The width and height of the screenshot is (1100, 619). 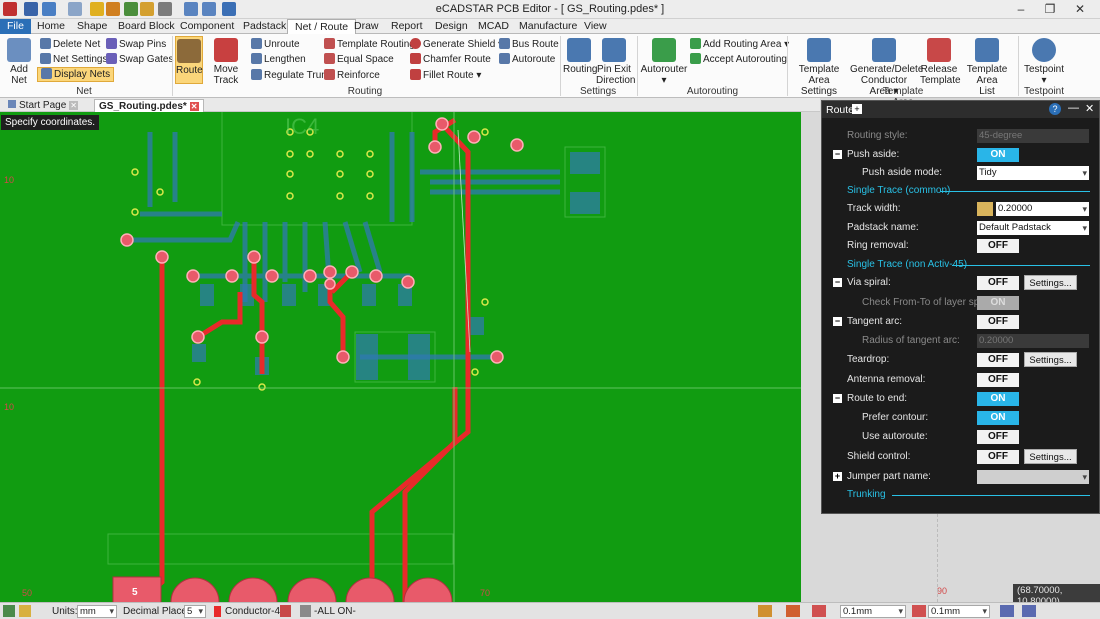 What do you see at coordinates (1042, 209) in the screenshot?
I see `track-width-input: 0.20000` at bounding box center [1042, 209].